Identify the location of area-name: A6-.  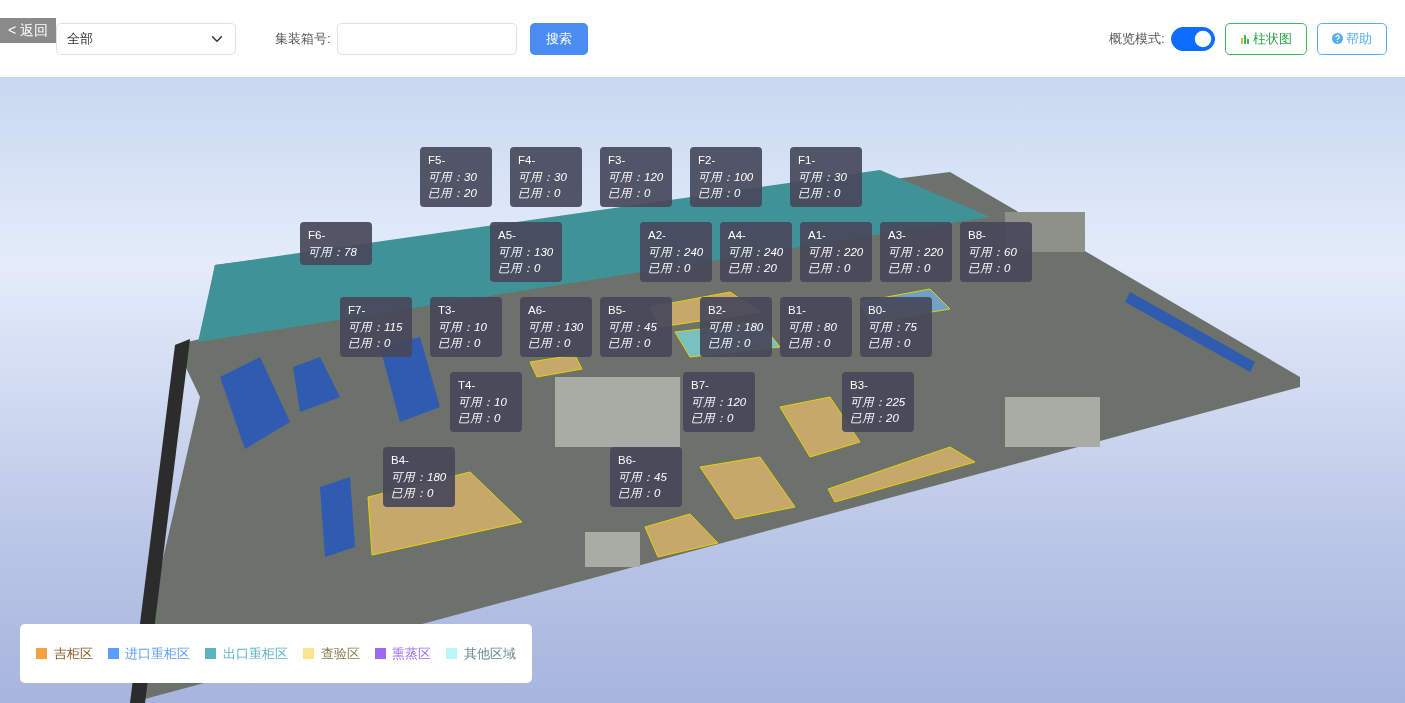
(537, 310).